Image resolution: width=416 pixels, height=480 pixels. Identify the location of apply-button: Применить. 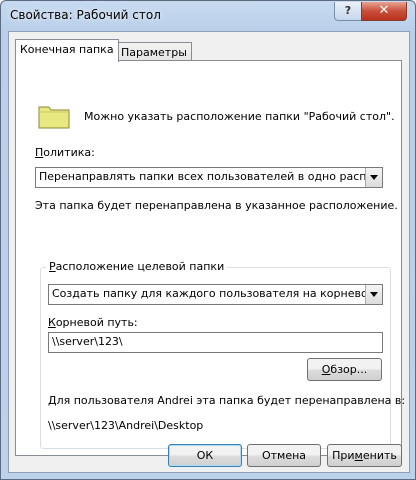
(364, 455).